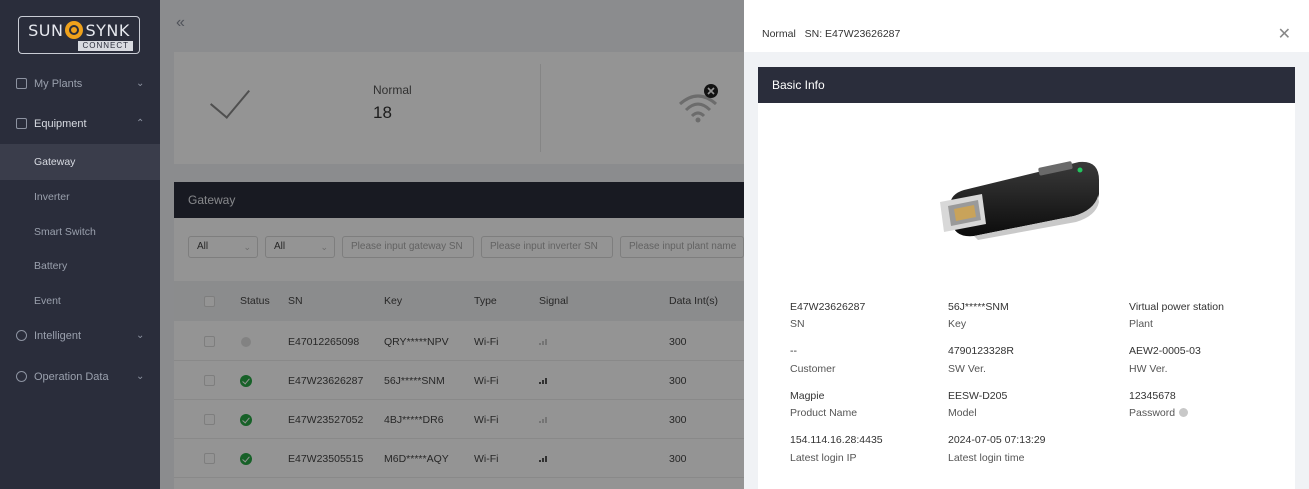 The height and width of the screenshot is (489, 1309). Describe the element at coordinates (967, 369) in the screenshot. I see `sw-version-label: SW Ver.` at that location.